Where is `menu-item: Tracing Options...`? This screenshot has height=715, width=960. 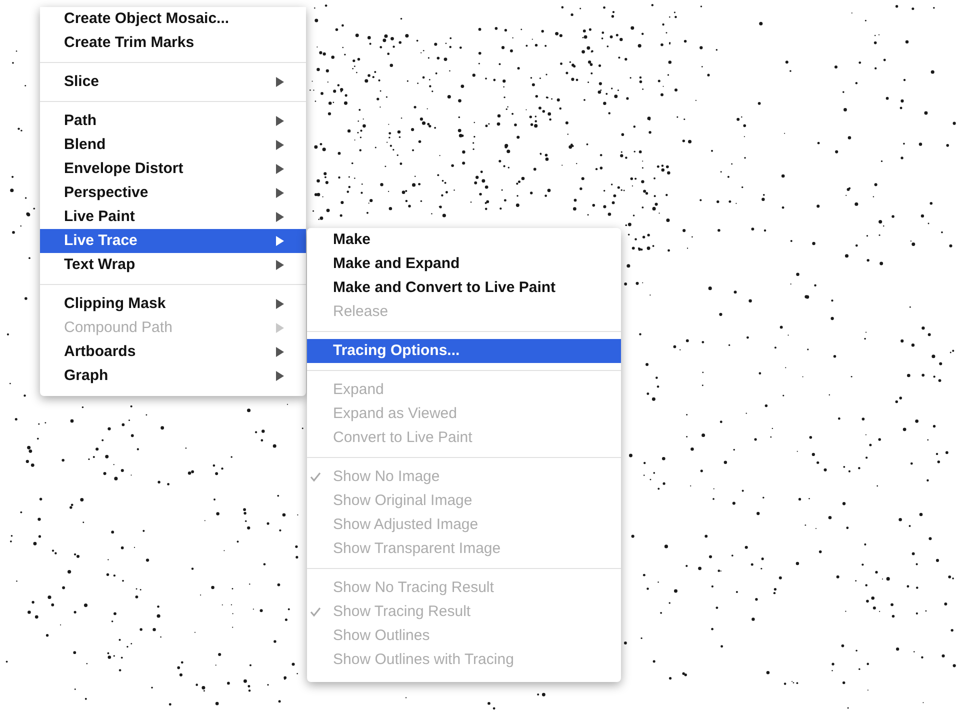 menu-item: Tracing Options... is located at coordinates (464, 351).